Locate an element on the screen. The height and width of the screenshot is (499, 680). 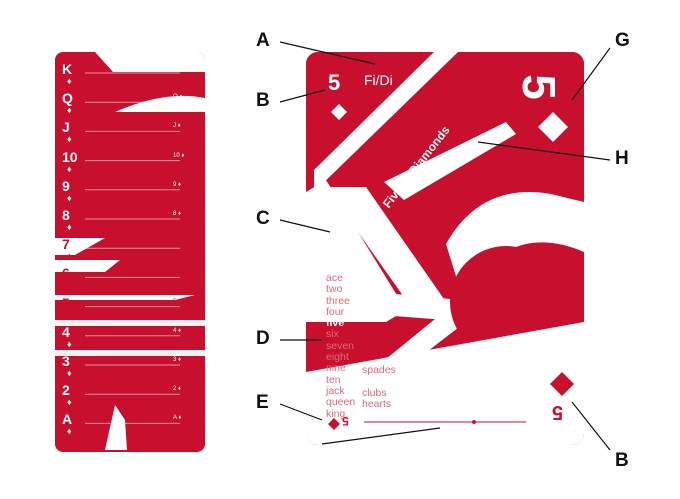
callout-e: E is located at coordinates (262, 402).